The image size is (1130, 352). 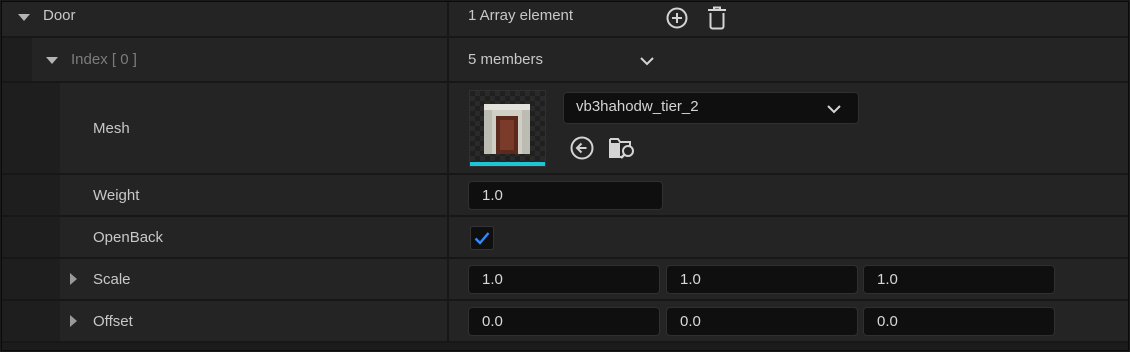 I want to click on offset-row: Offset 0.0 0.0 0.0, so click(x=565, y=322).